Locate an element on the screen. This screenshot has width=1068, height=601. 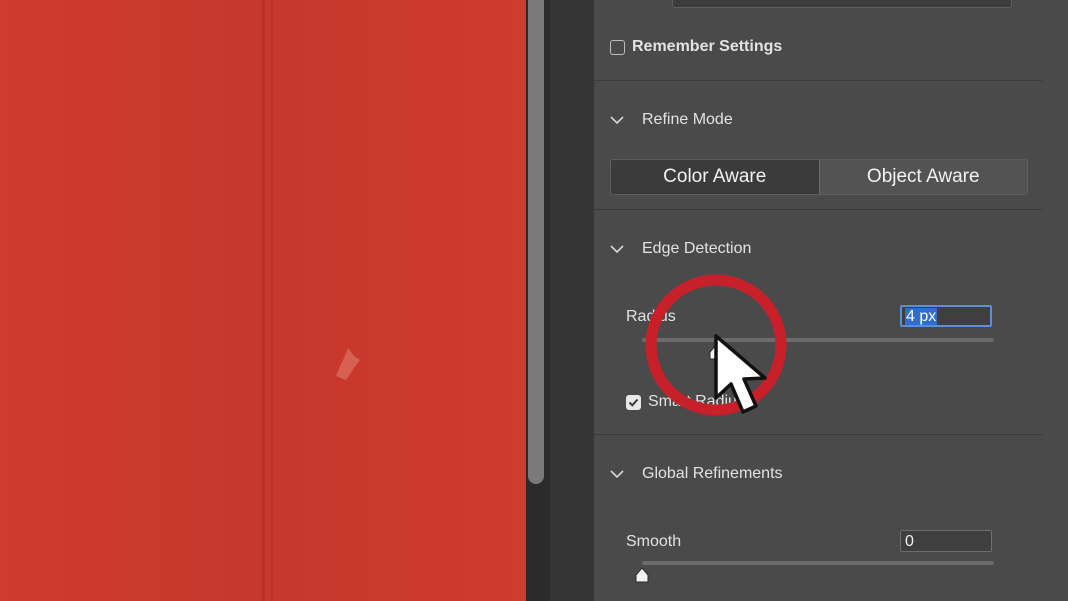
remember-settings-label: Remember Settings is located at coordinates (707, 46).